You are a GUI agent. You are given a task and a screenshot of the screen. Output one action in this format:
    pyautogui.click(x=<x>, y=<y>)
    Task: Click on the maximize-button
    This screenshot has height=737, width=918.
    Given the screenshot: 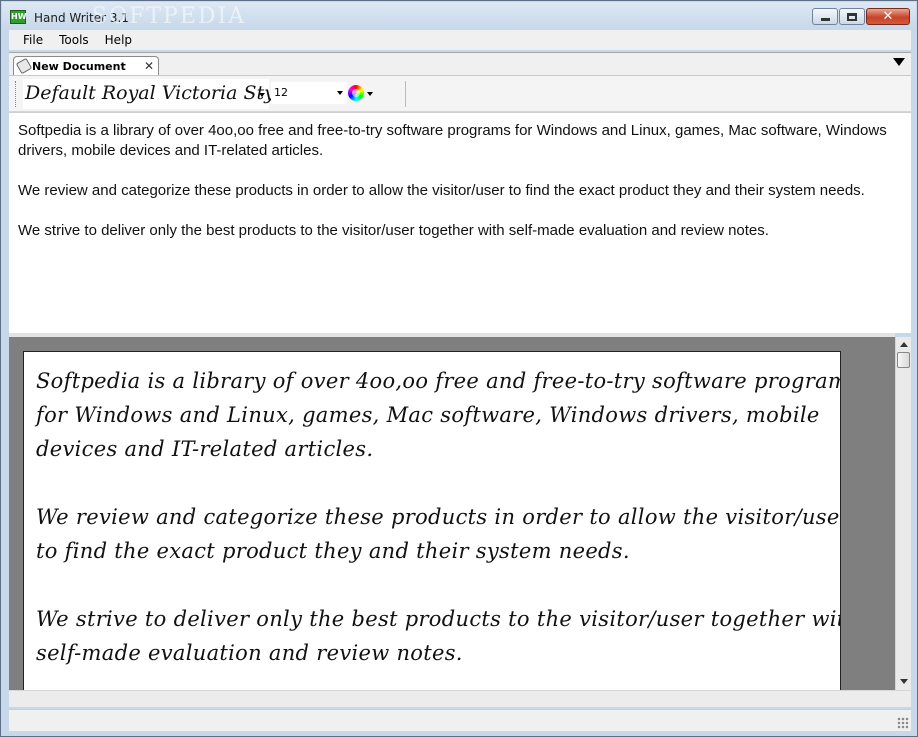 What is the action you would take?
    pyautogui.click(x=852, y=16)
    